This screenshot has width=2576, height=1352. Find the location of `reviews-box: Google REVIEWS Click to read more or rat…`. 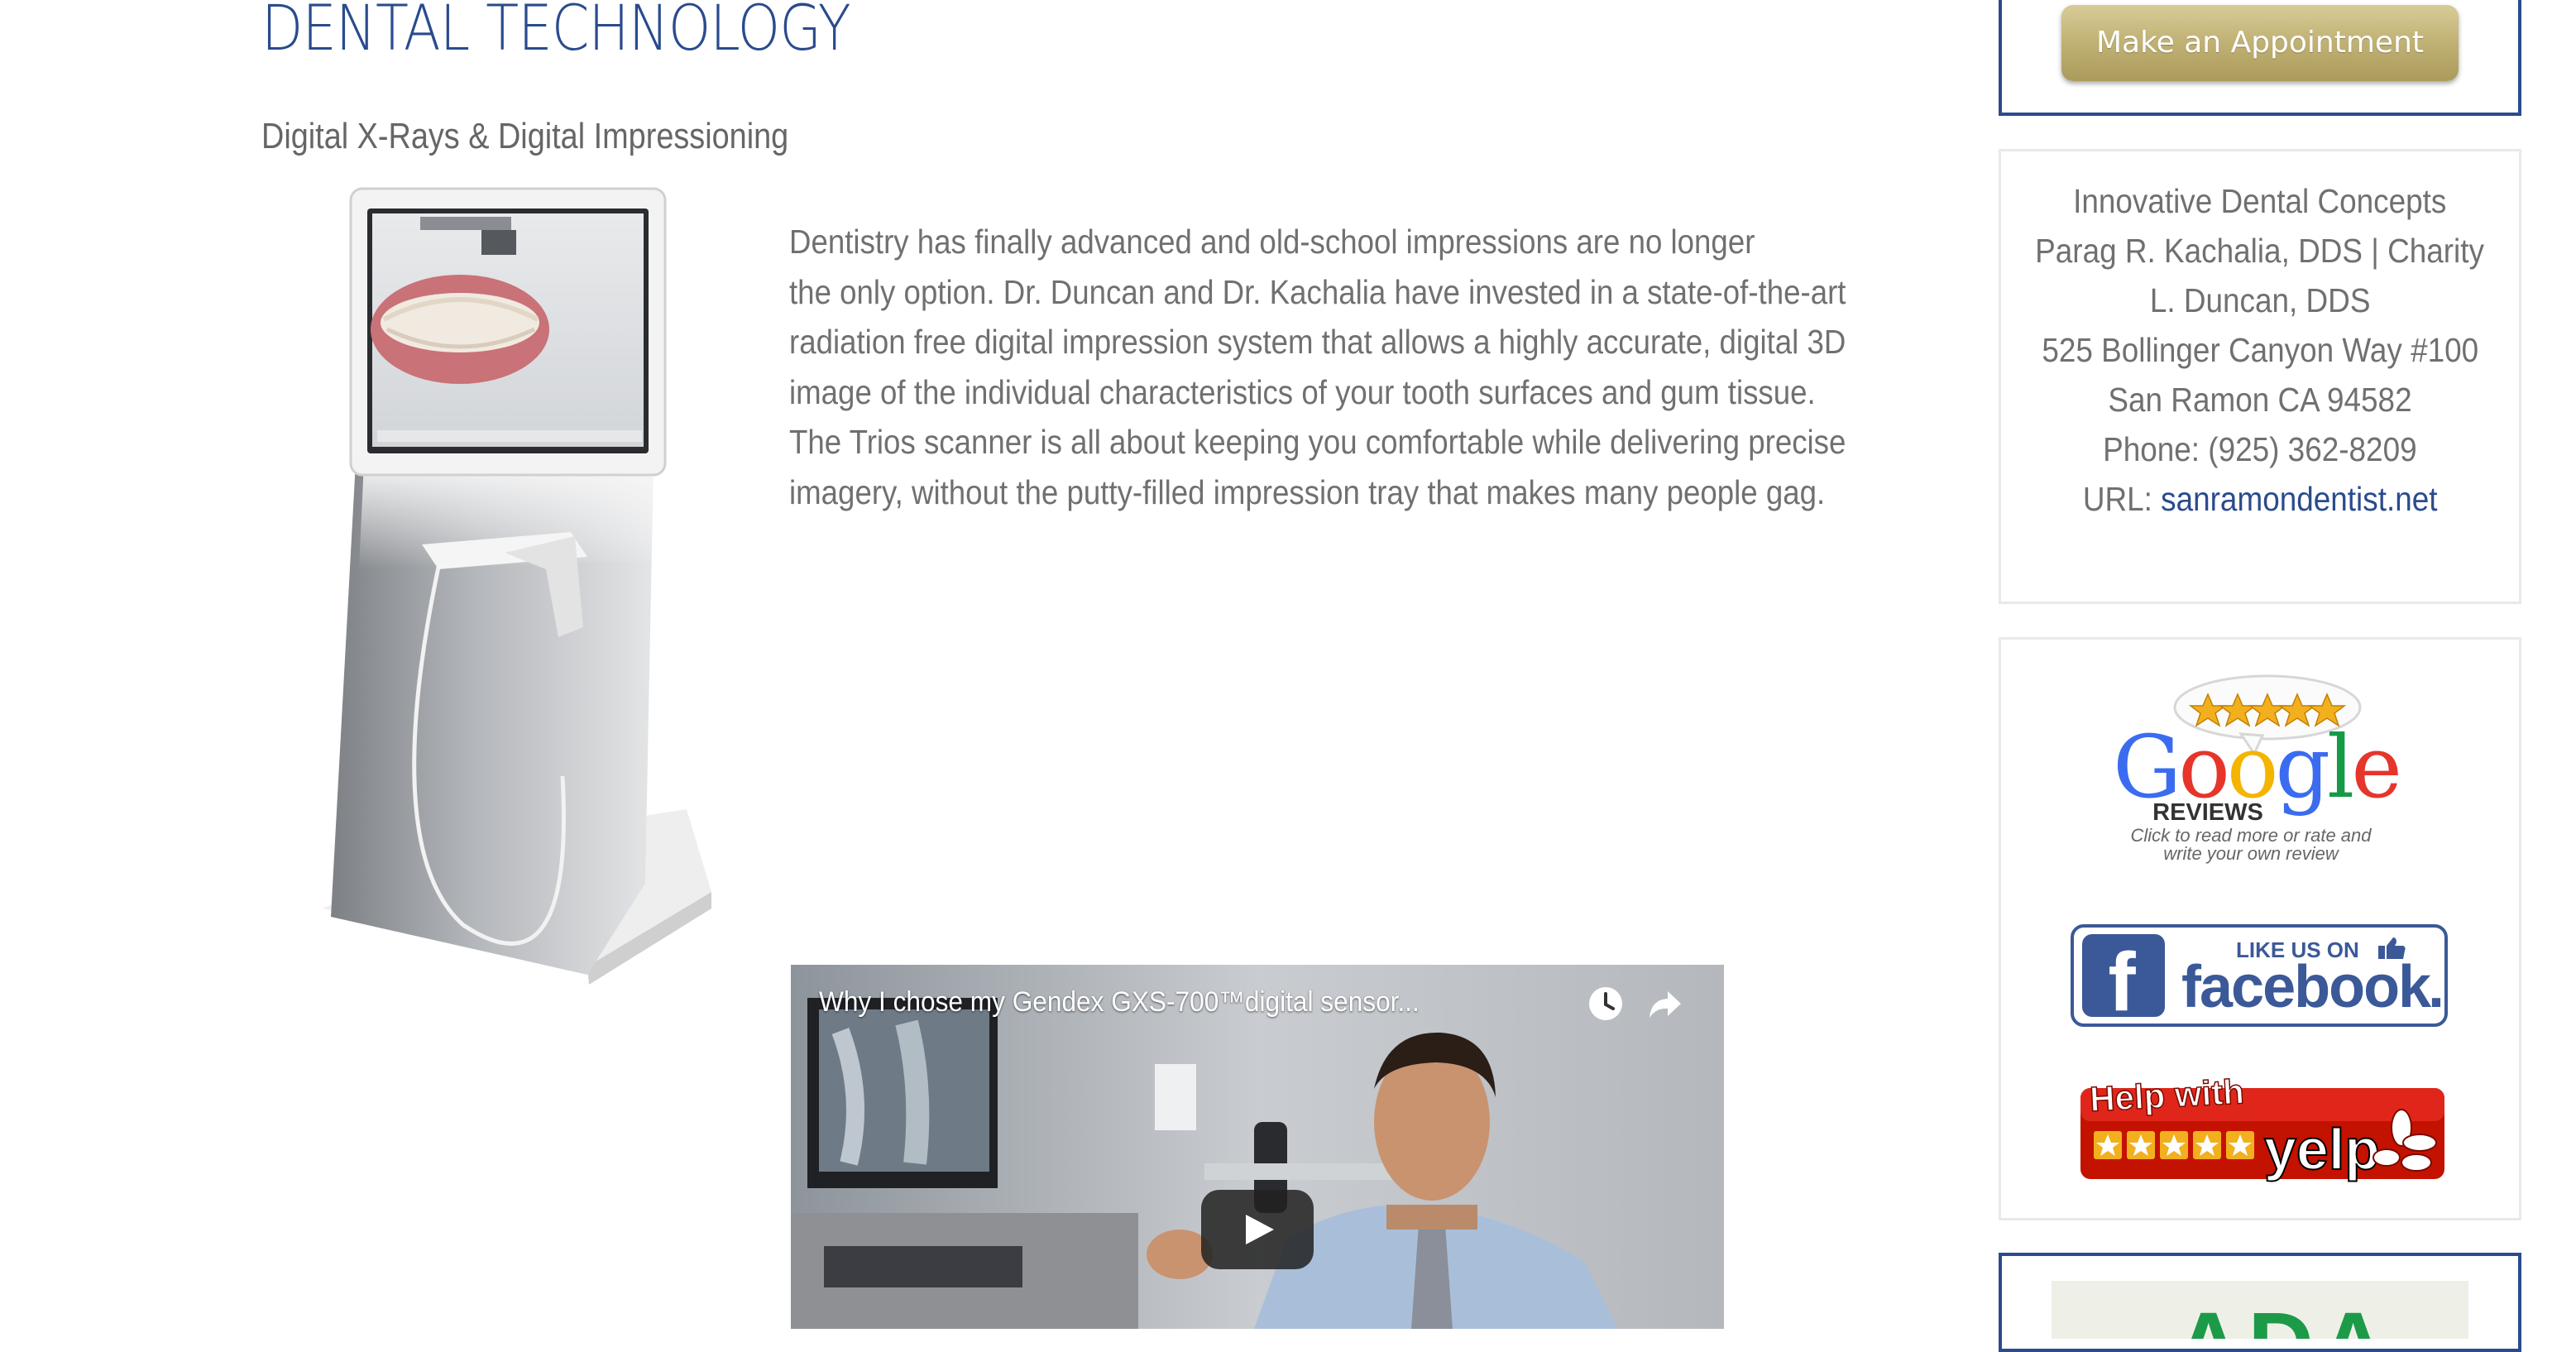

reviews-box: Google REVIEWS Click to read more or rat… is located at coordinates (2260, 928).